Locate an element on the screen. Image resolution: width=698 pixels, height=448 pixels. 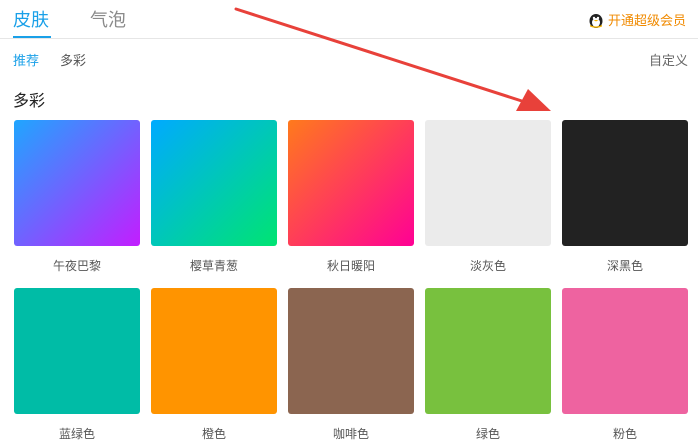
tab-bubble: 气泡 is located at coordinates (108, 19).